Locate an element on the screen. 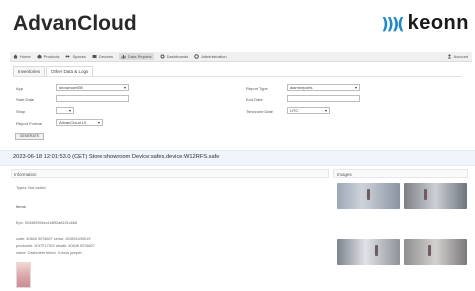 Image resolution: width=475 pixels, height=291 pixels. product-thumbnail is located at coordinates (23, 275).